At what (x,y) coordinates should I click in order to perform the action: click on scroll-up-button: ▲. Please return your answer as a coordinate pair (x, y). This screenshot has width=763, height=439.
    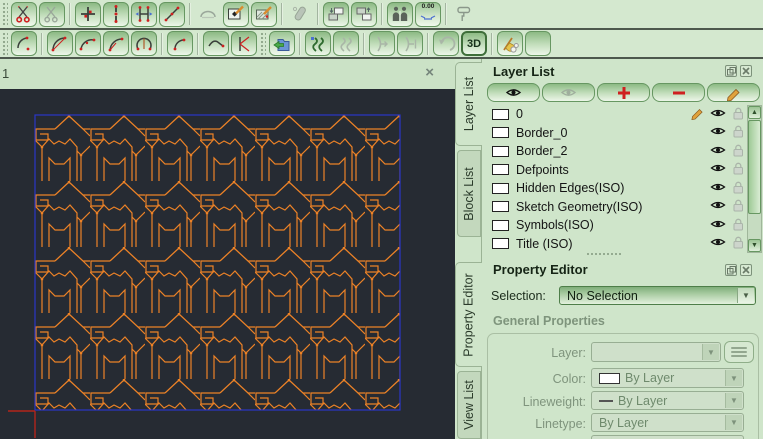
    Looking at the image, I should click on (754, 112).